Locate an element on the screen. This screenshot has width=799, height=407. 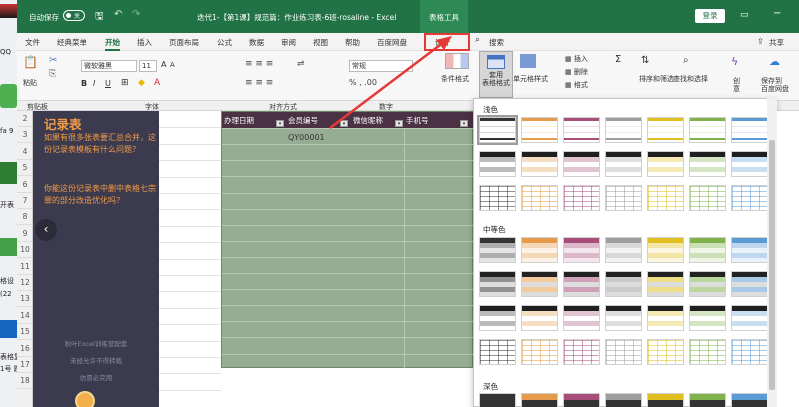
format-cells-button: ▦ 格式 is located at coordinates (576, 85).